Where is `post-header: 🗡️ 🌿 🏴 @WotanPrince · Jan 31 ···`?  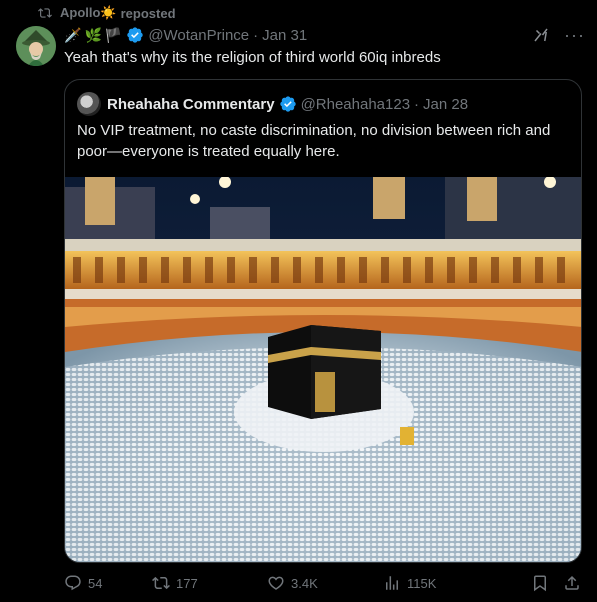 post-header: 🗡️ 🌿 🏴 @WotanPrince · Jan 31 ··· is located at coordinates (324, 35).